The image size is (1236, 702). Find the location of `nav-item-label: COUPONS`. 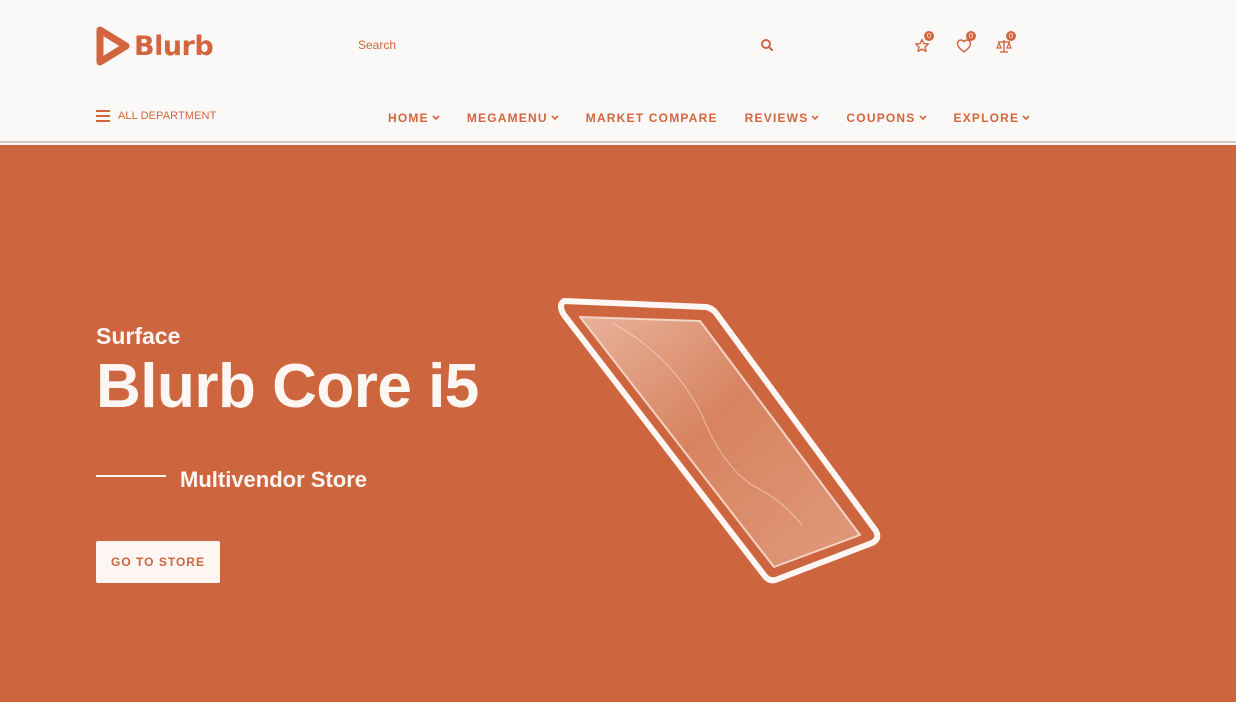

nav-item-label: COUPONS is located at coordinates (881, 118).